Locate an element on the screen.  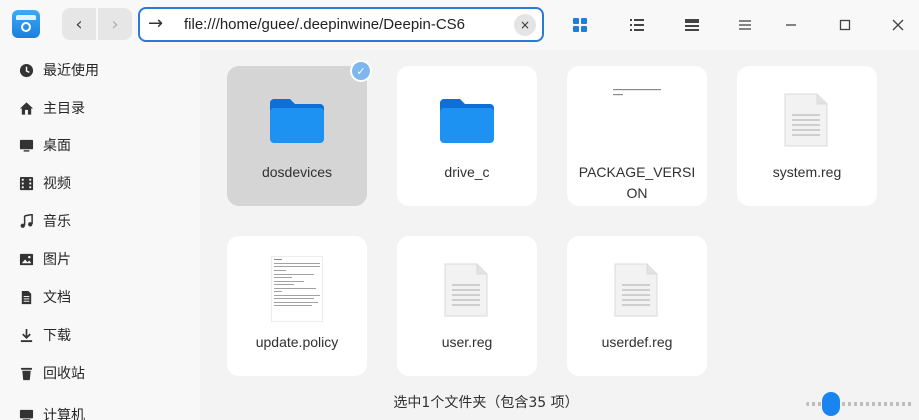
minimize-icon is located at coordinates (791, 25).